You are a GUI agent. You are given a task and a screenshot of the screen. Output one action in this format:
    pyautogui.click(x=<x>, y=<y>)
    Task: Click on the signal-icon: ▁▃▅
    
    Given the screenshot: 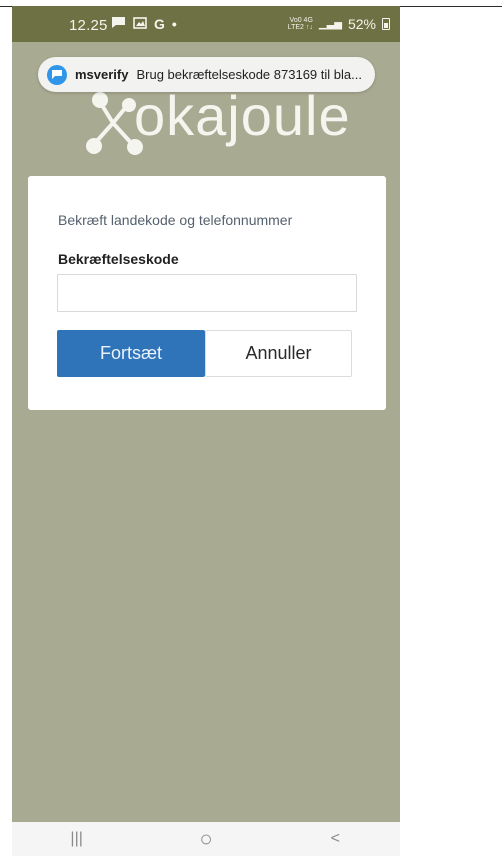 What is the action you would take?
    pyautogui.click(x=330, y=24)
    